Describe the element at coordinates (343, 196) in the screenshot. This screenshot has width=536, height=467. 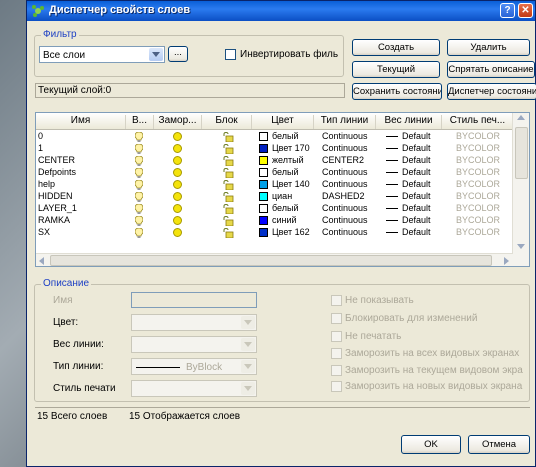
I see `layer-linetype: DASHED2` at that location.